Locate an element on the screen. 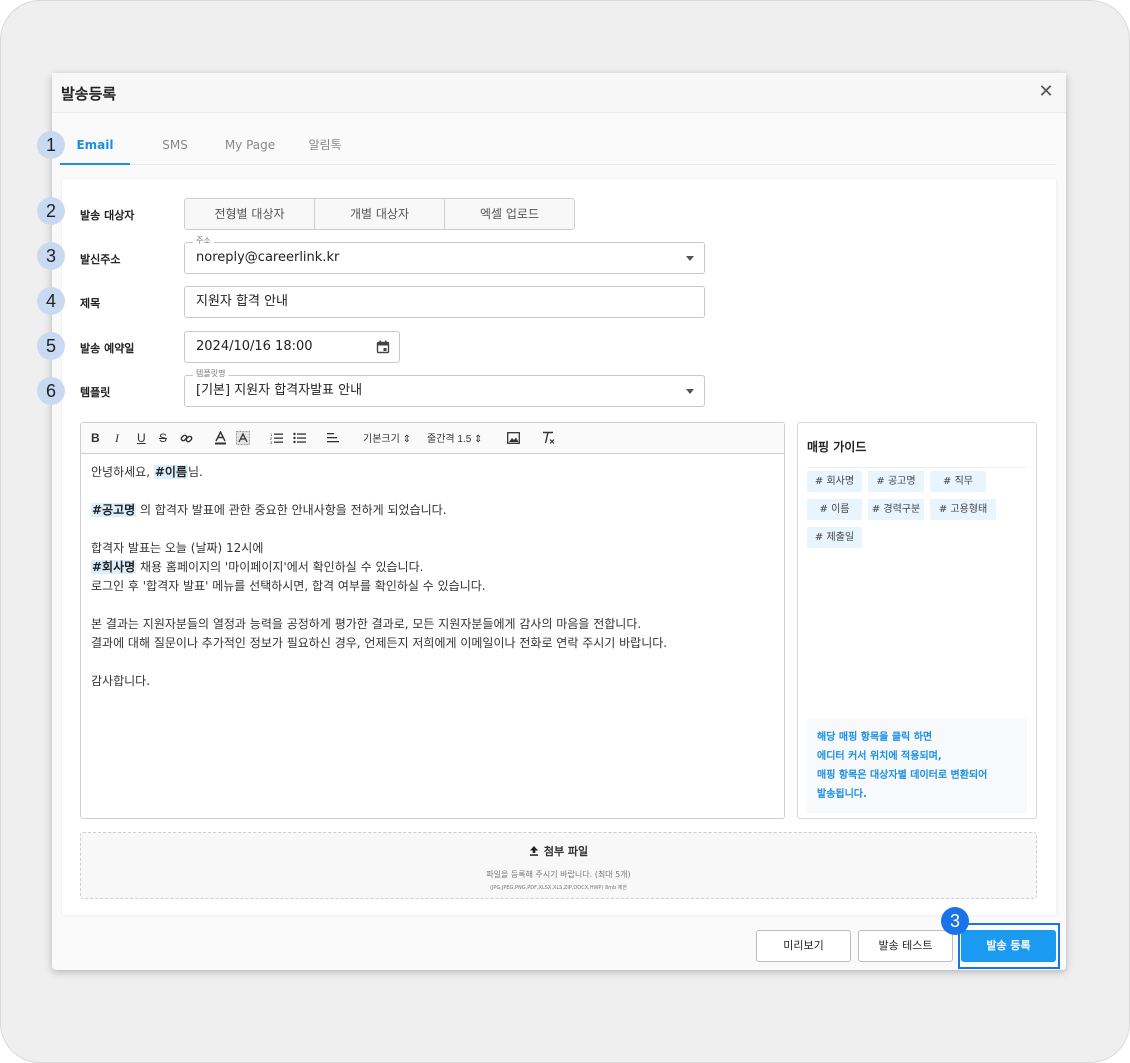  underline-icon: U is located at coordinates (141, 438).